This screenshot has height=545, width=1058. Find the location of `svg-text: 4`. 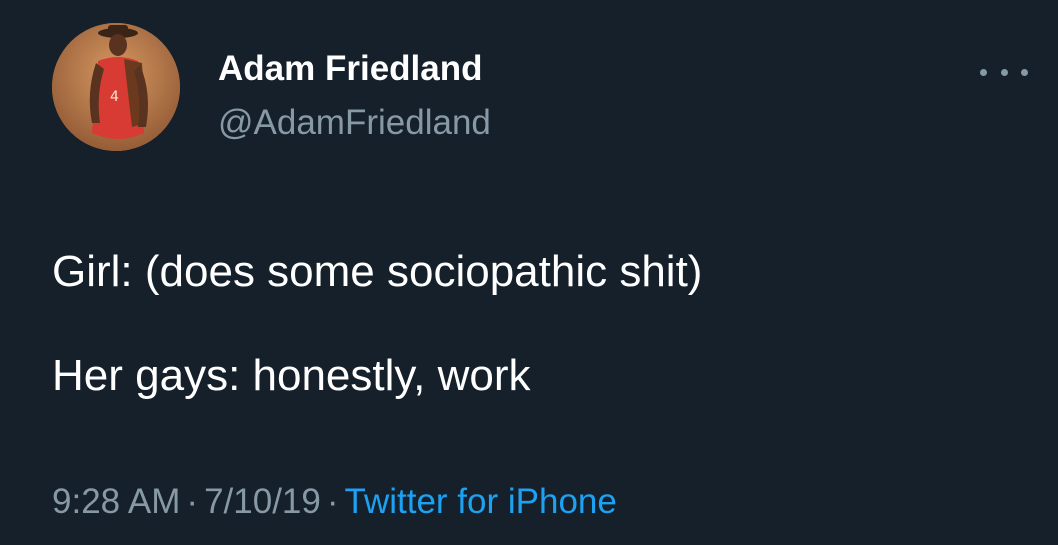

svg-text: 4 is located at coordinates (114, 97).